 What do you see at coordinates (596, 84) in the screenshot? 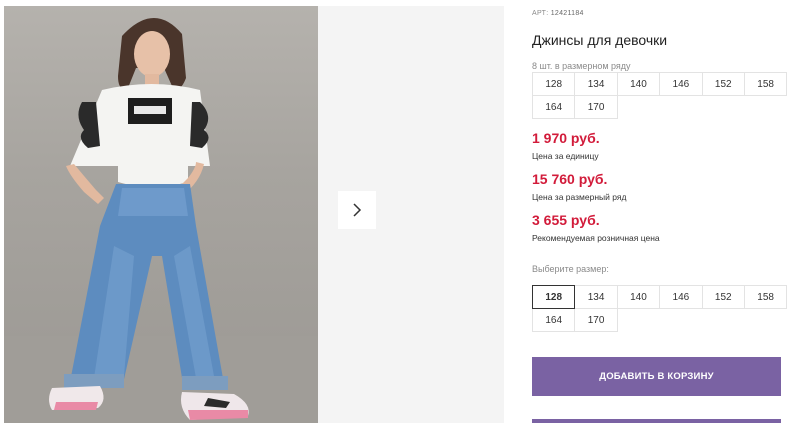
I see `size-row-cell: 134` at bounding box center [596, 84].